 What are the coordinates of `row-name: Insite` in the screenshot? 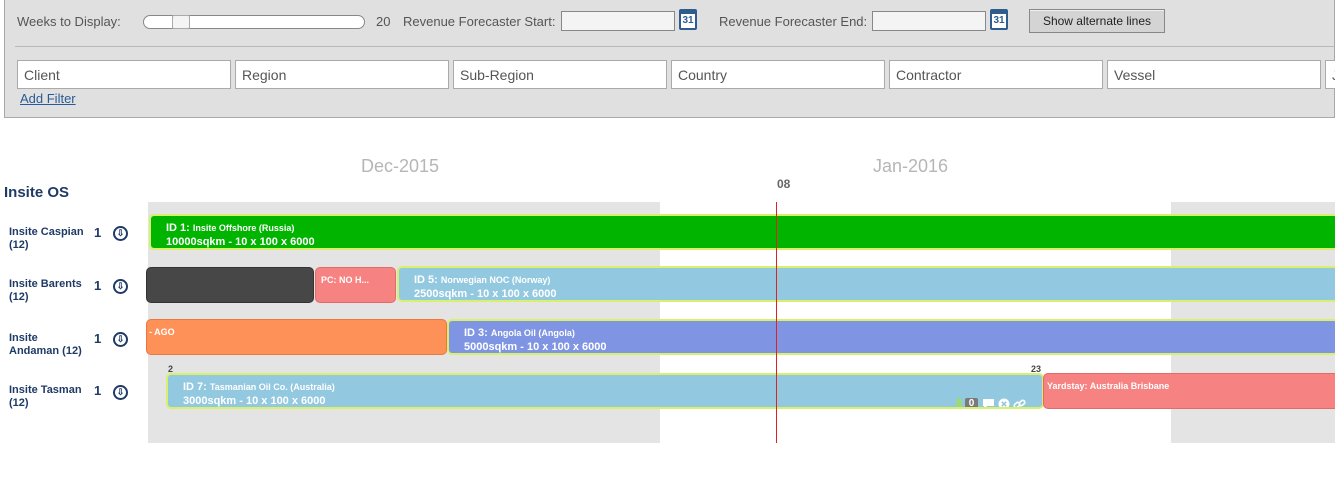 It's located at (23, 338).